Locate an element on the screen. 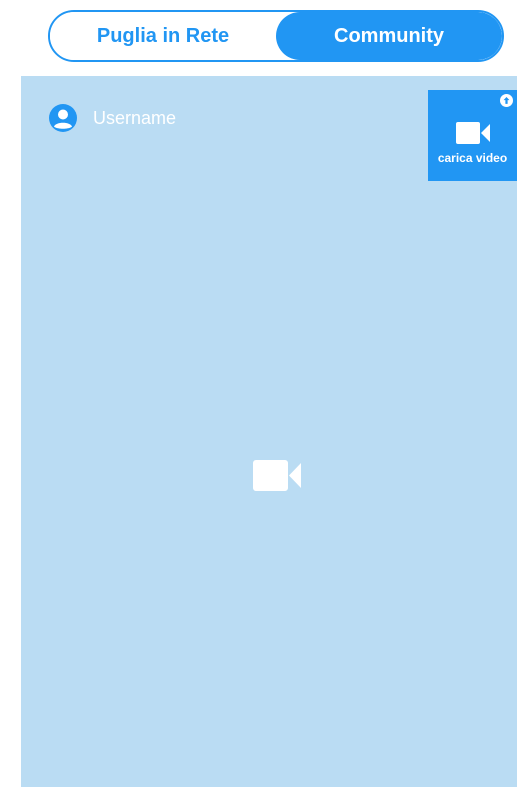  username-label: Username is located at coordinates (135, 117).